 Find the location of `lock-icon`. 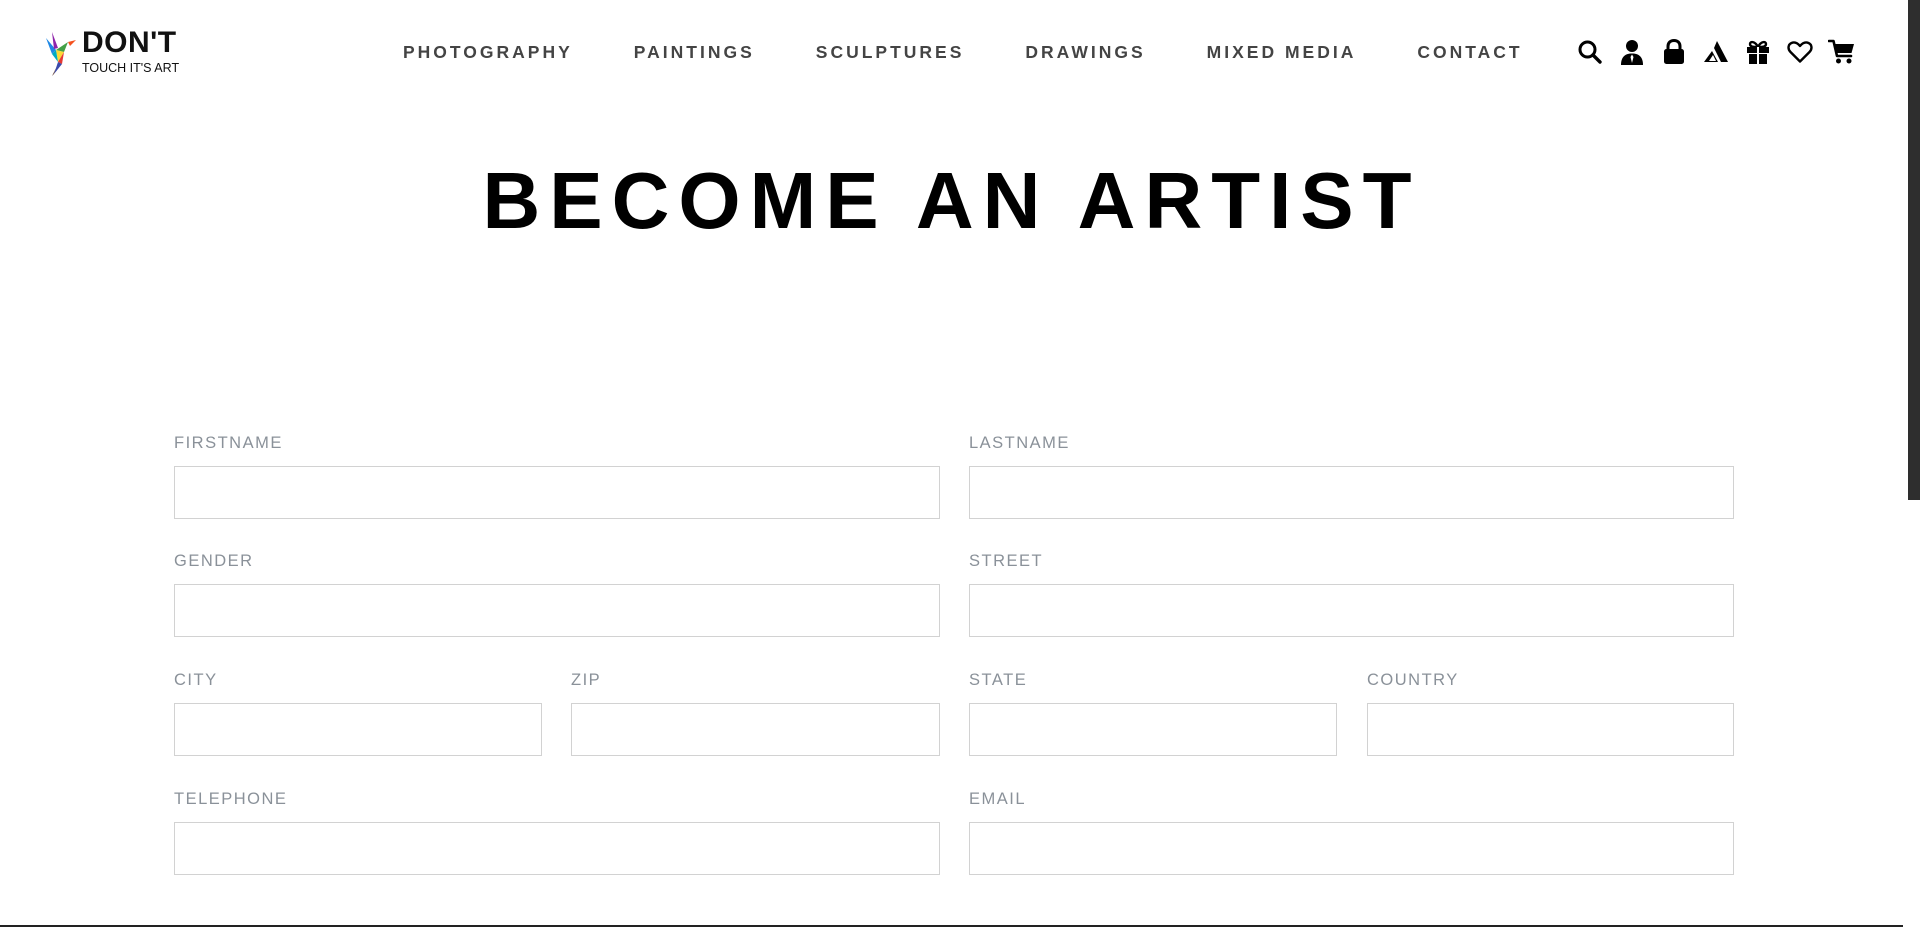

lock-icon is located at coordinates (1674, 52).